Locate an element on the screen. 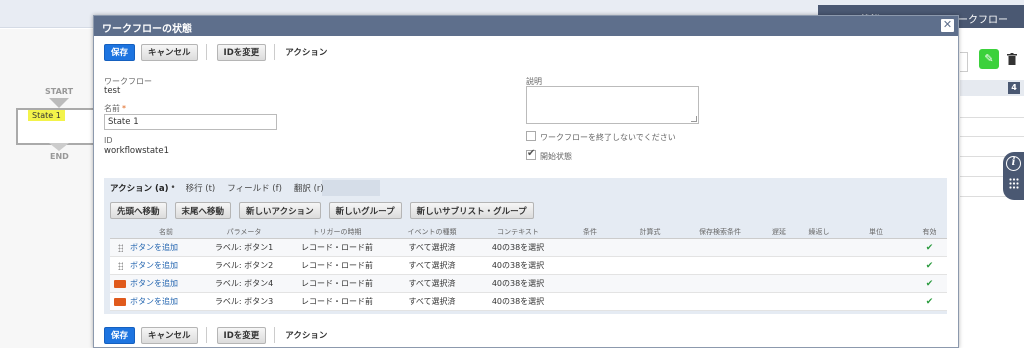  id-field-value: workflowstate1 is located at coordinates (137, 151).